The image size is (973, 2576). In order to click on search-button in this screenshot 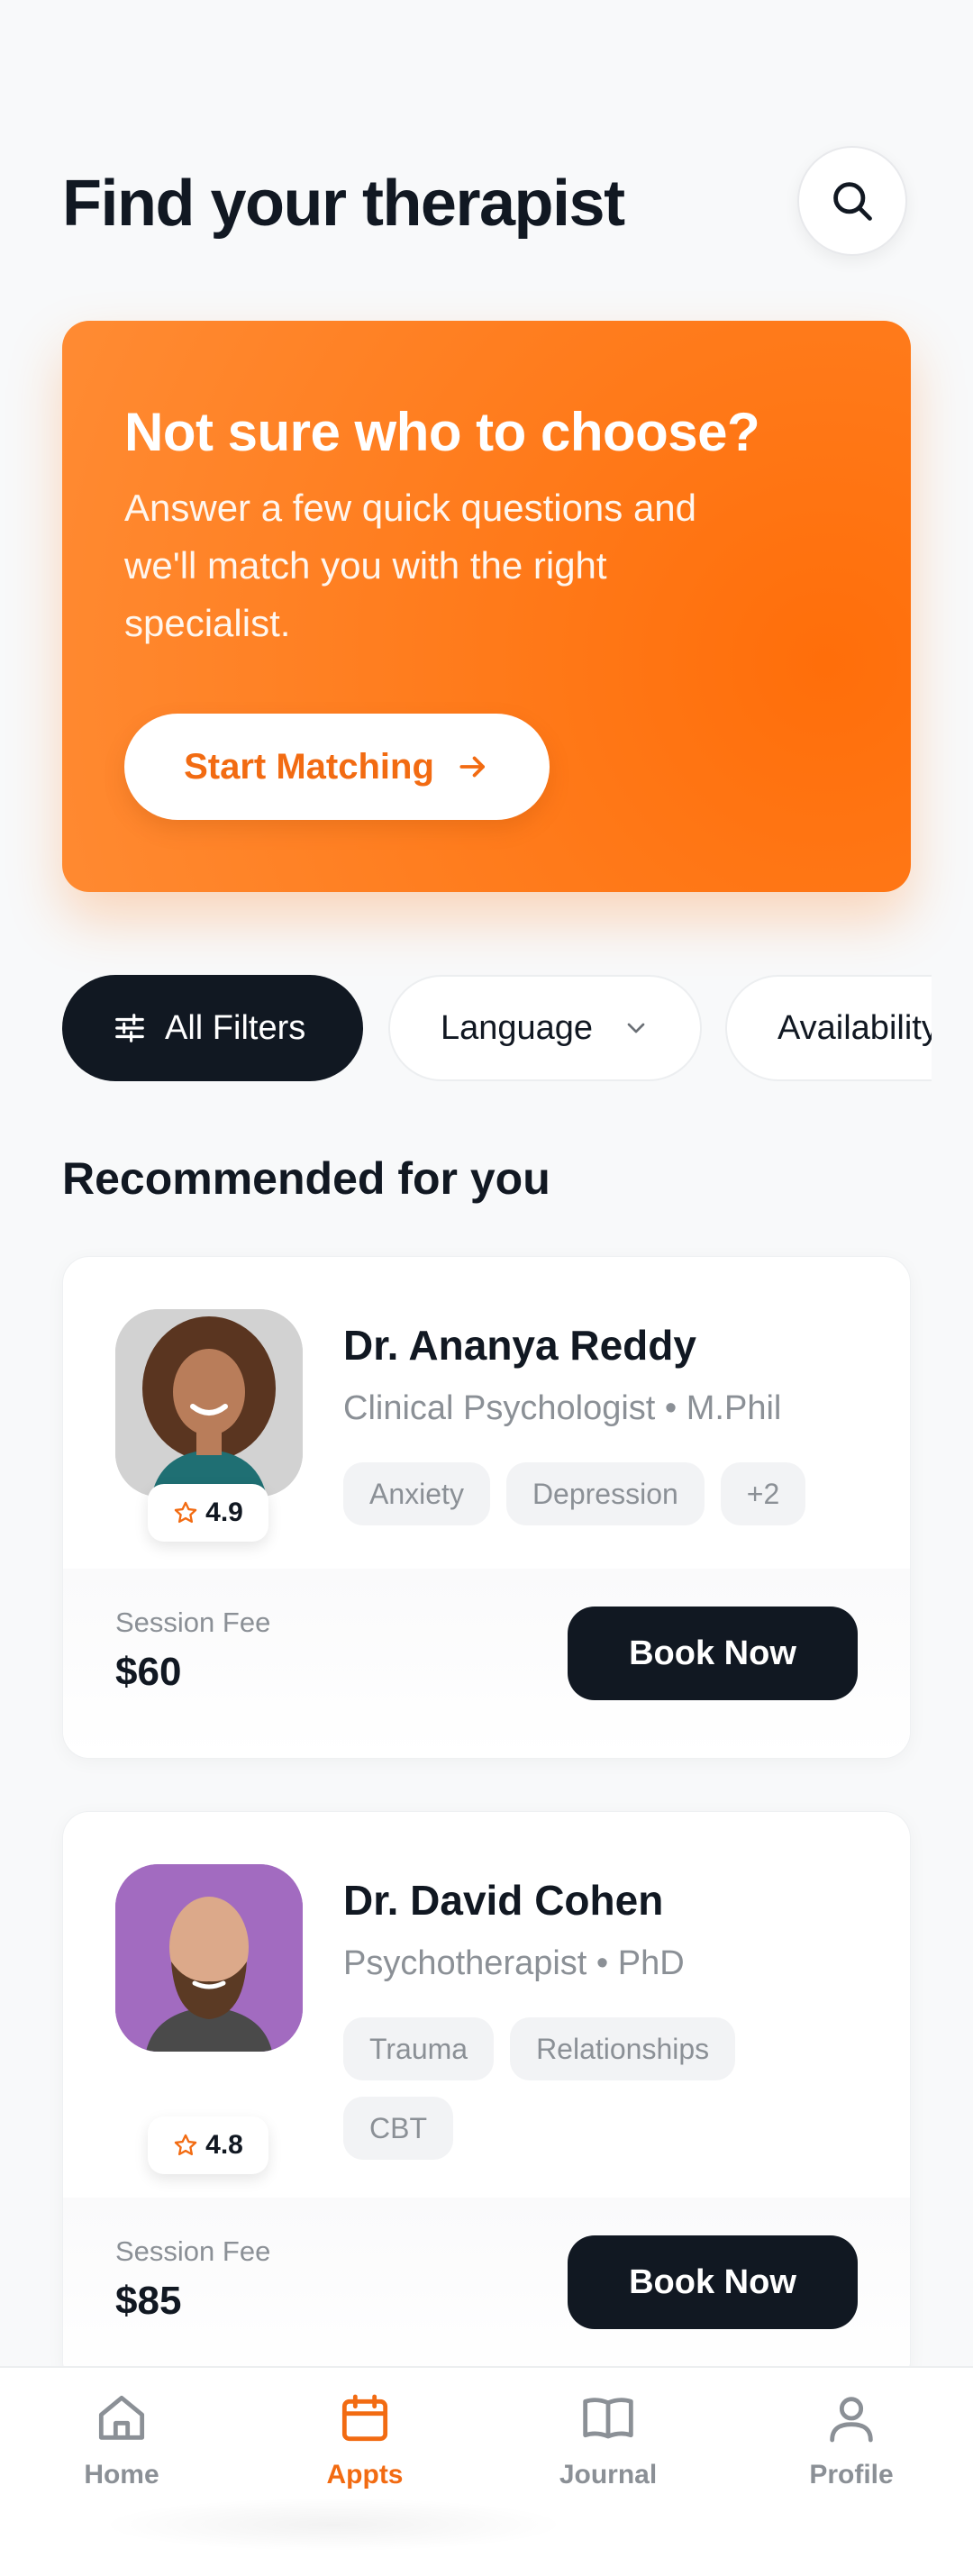, I will do `click(852, 201)`.